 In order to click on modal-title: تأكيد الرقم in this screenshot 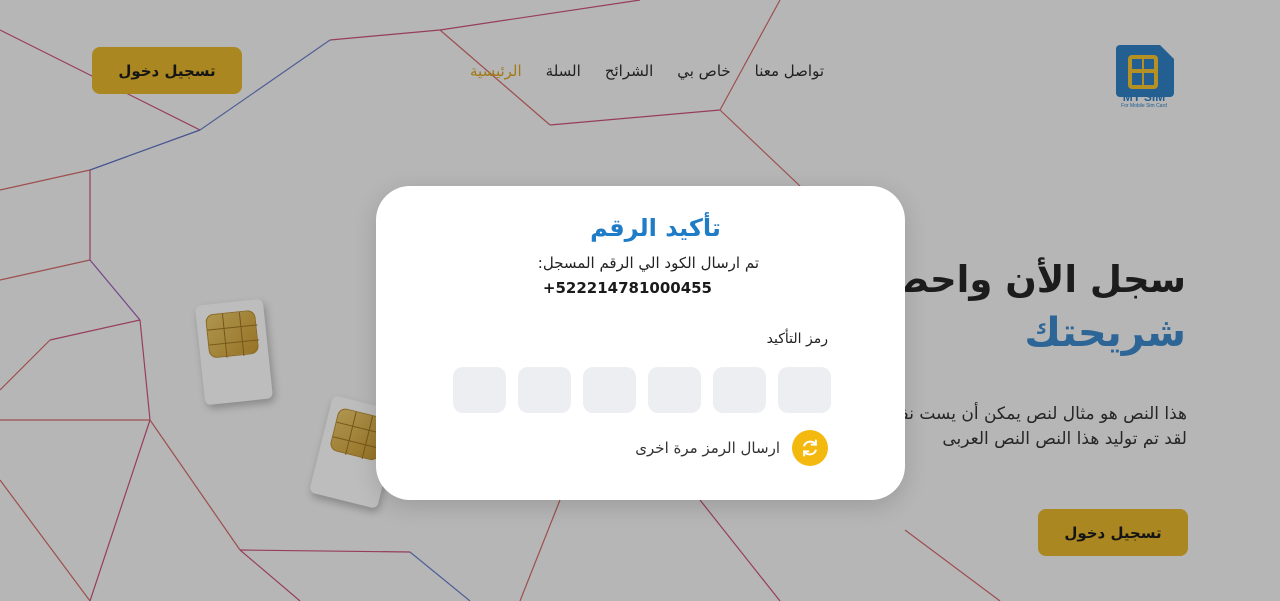, I will do `click(655, 228)`.